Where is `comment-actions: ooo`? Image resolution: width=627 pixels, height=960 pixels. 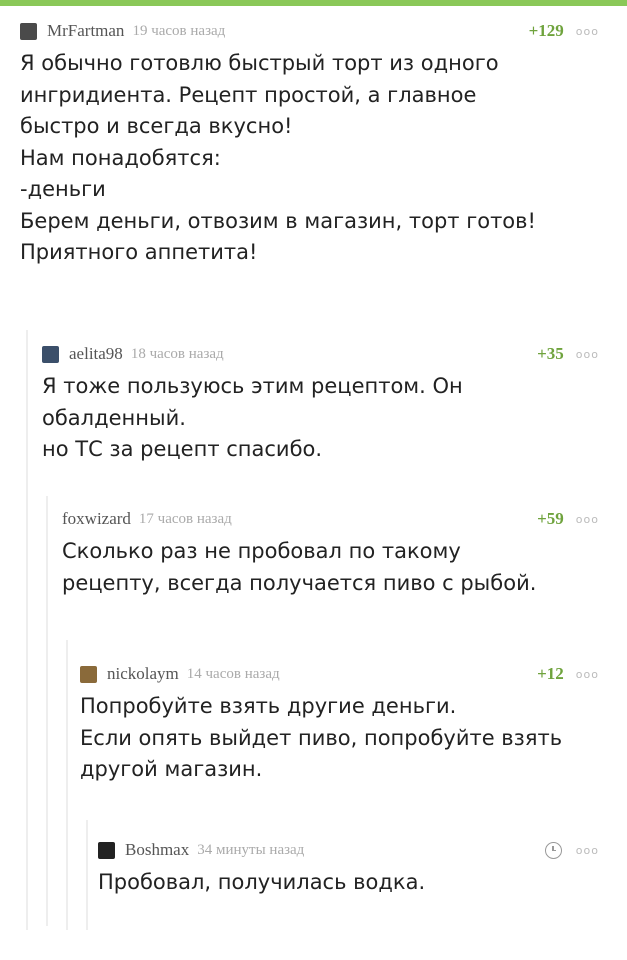
comment-actions: ooo is located at coordinates (571, 850).